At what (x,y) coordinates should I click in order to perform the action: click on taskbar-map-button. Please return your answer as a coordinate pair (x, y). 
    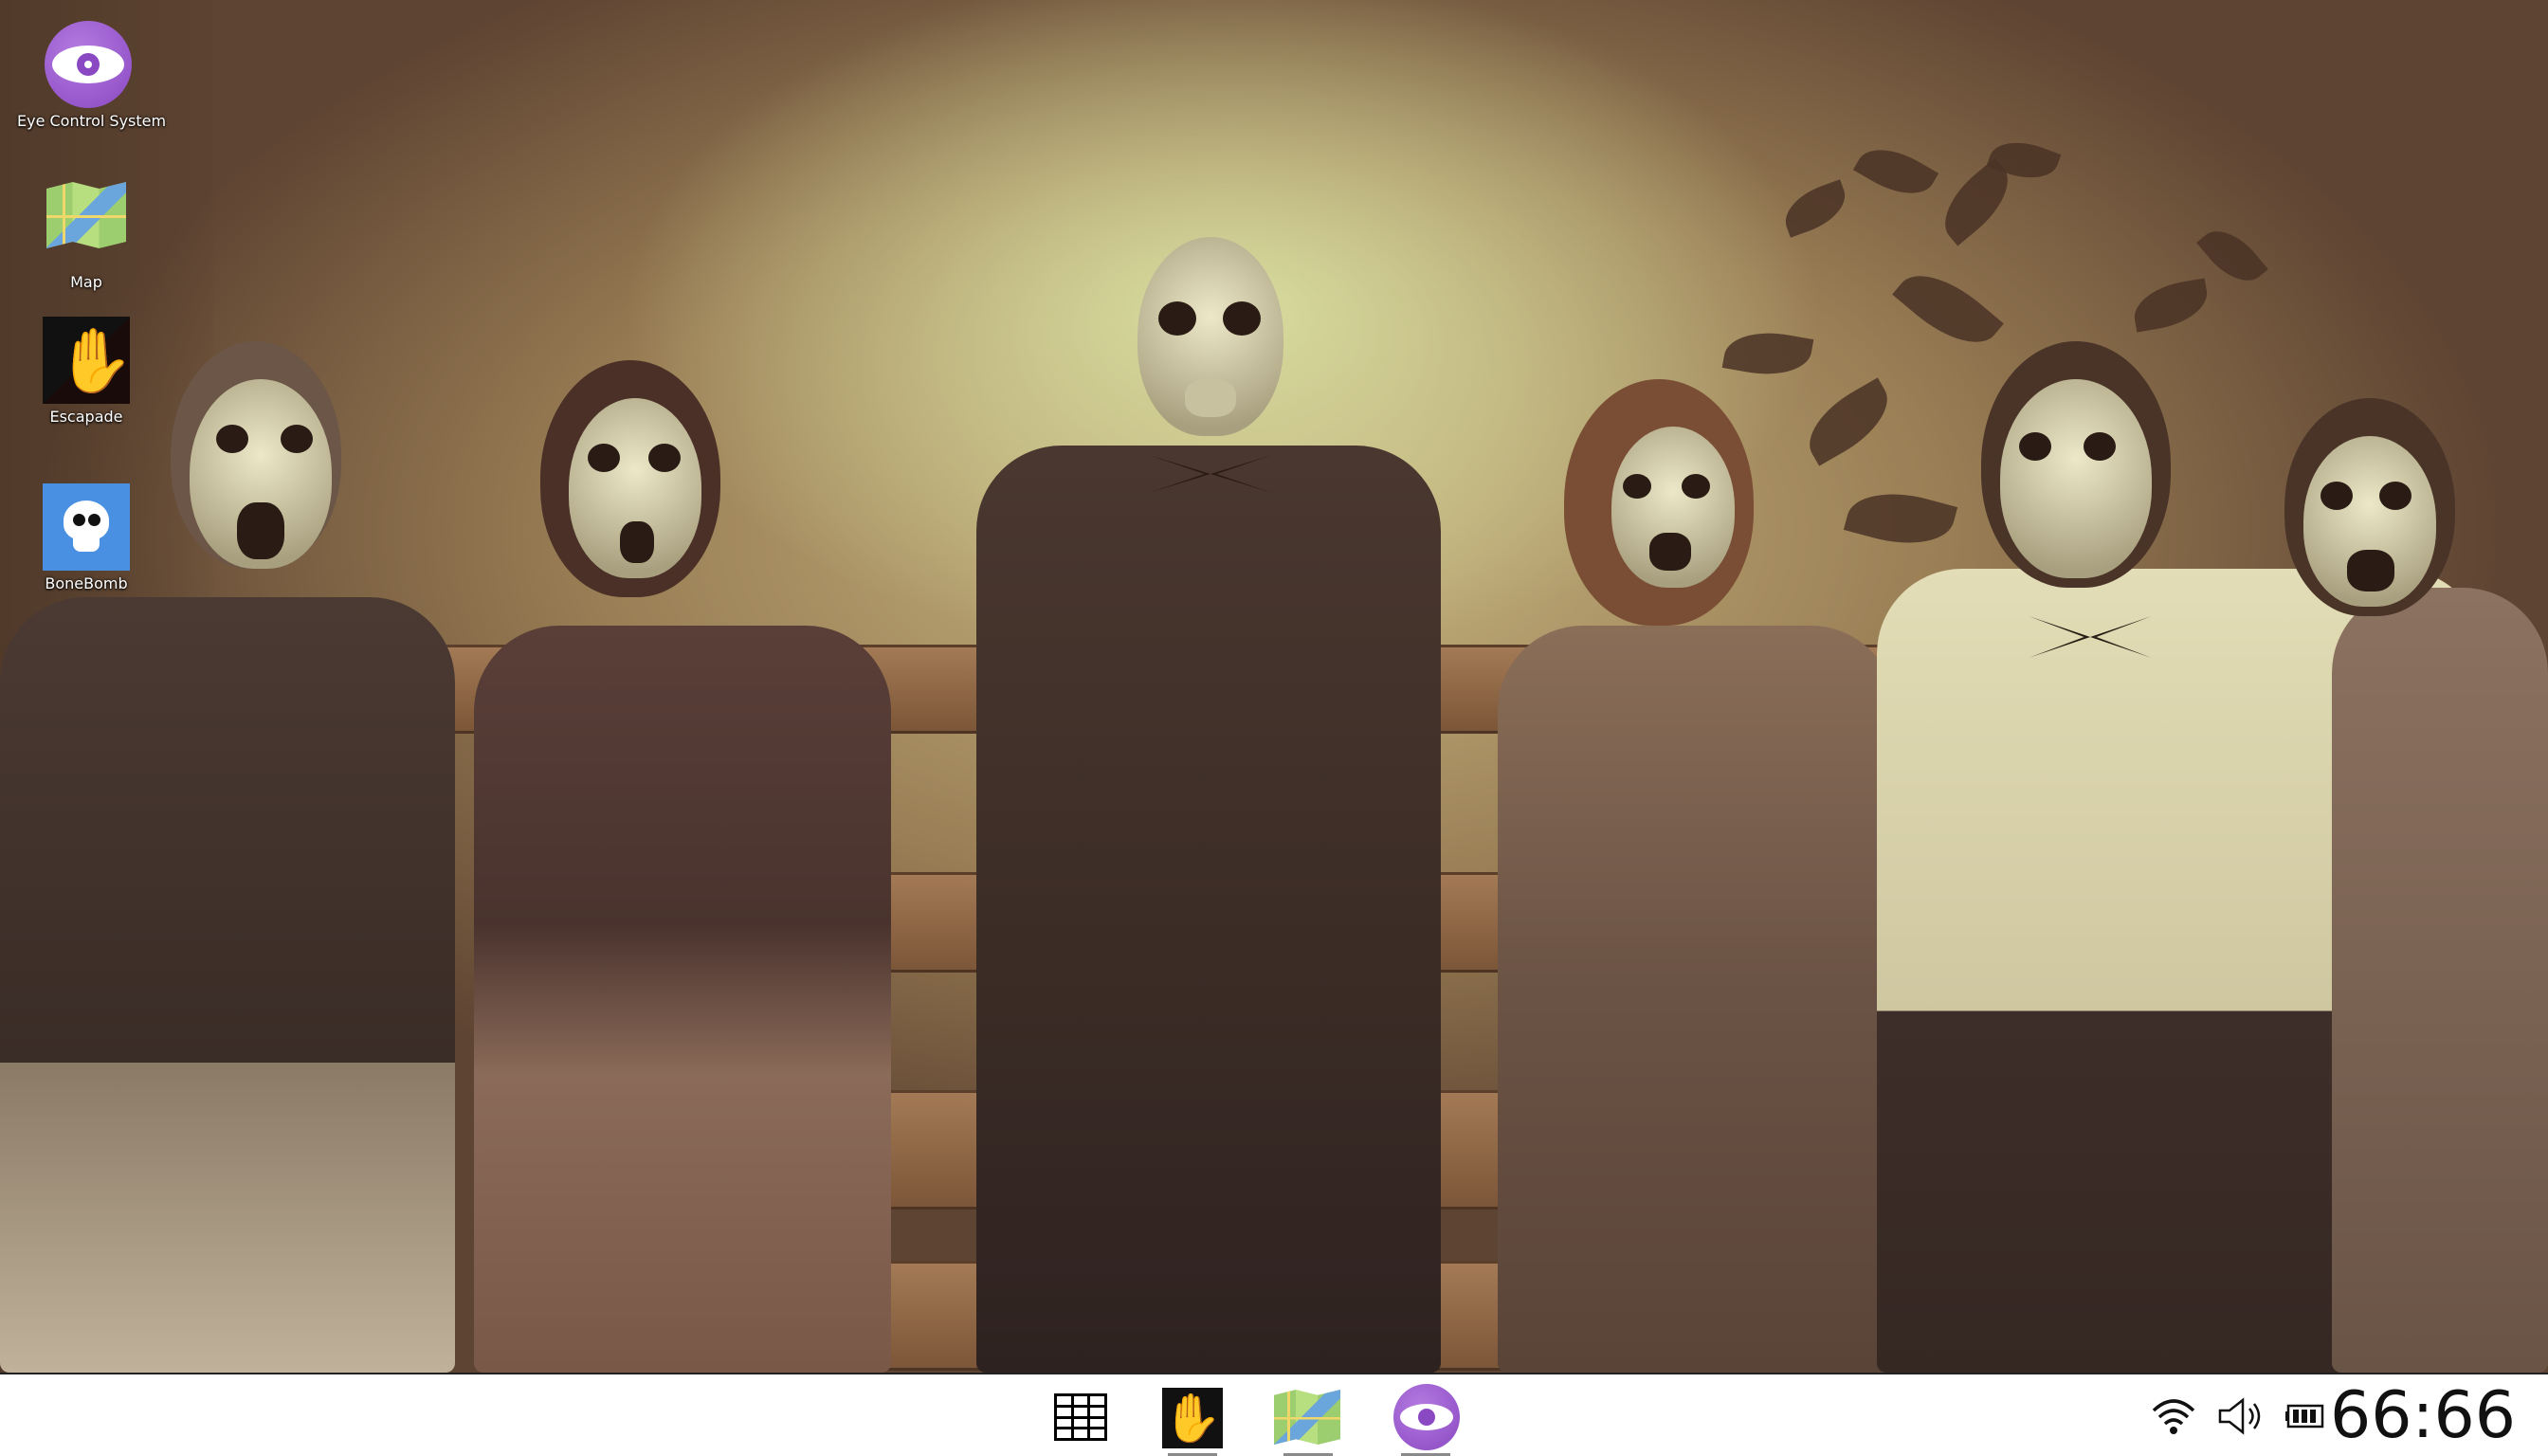
    Looking at the image, I should click on (1308, 1420).